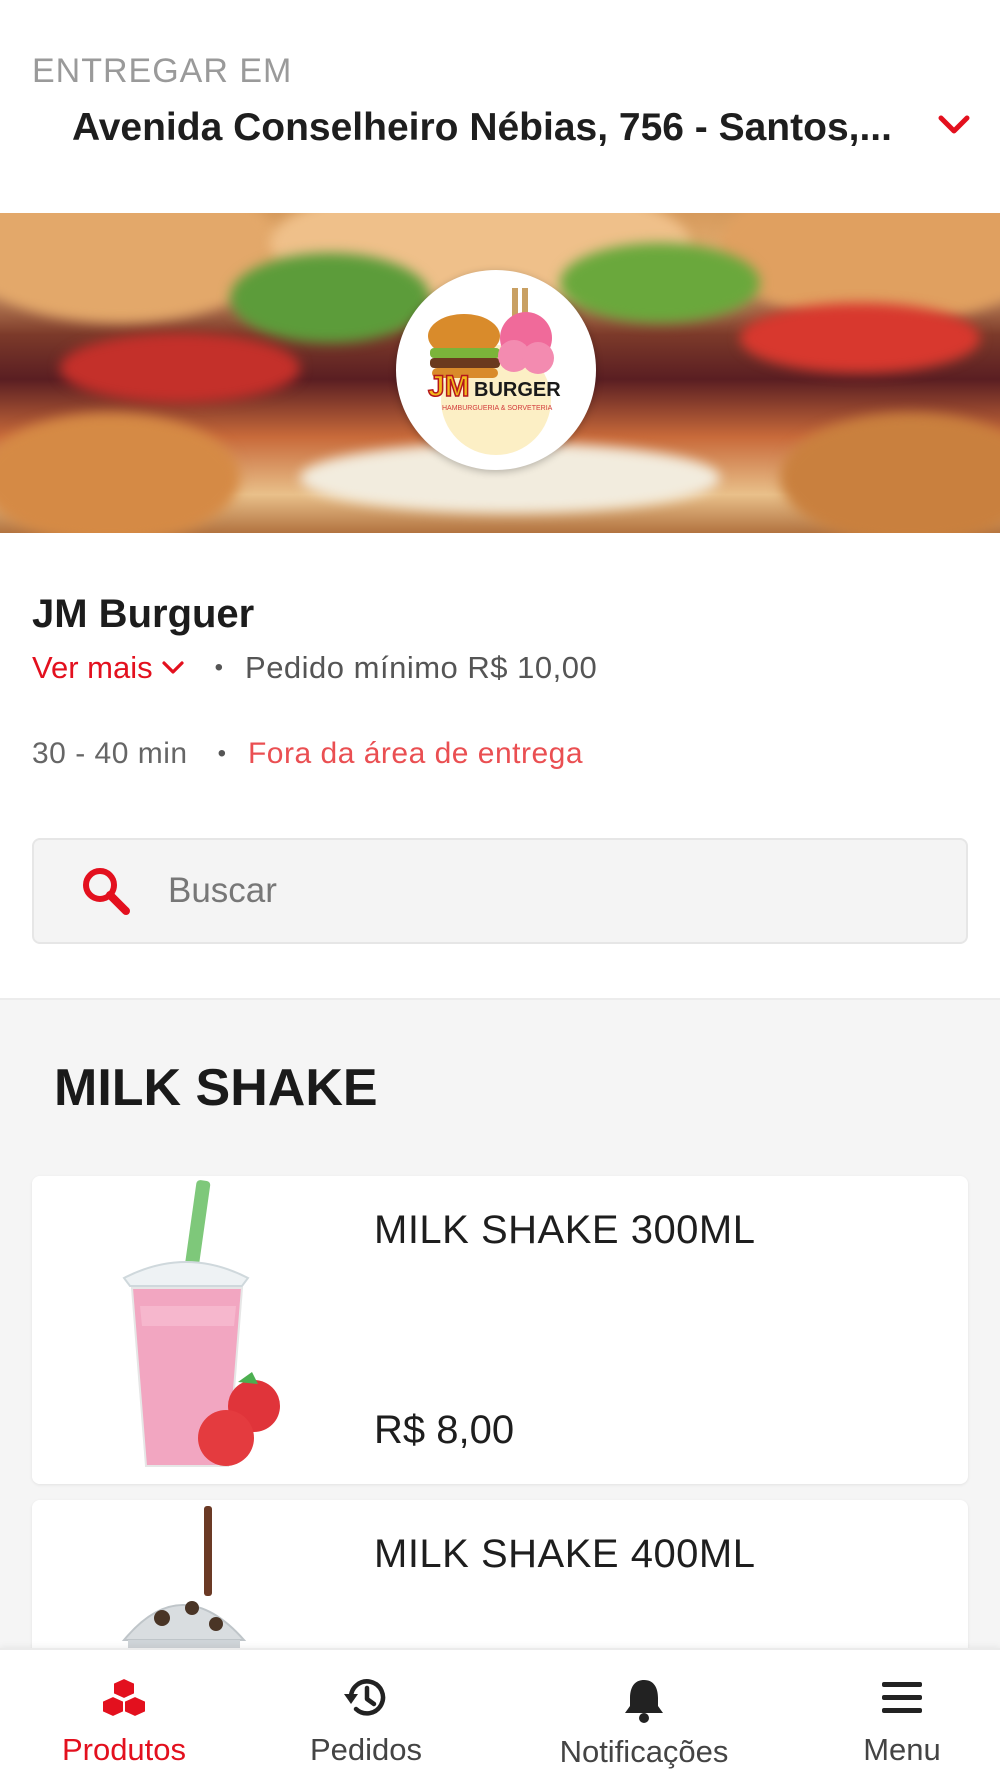 The height and width of the screenshot is (1778, 1000). I want to click on hamburger-menu-icon, so click(902, 1697).